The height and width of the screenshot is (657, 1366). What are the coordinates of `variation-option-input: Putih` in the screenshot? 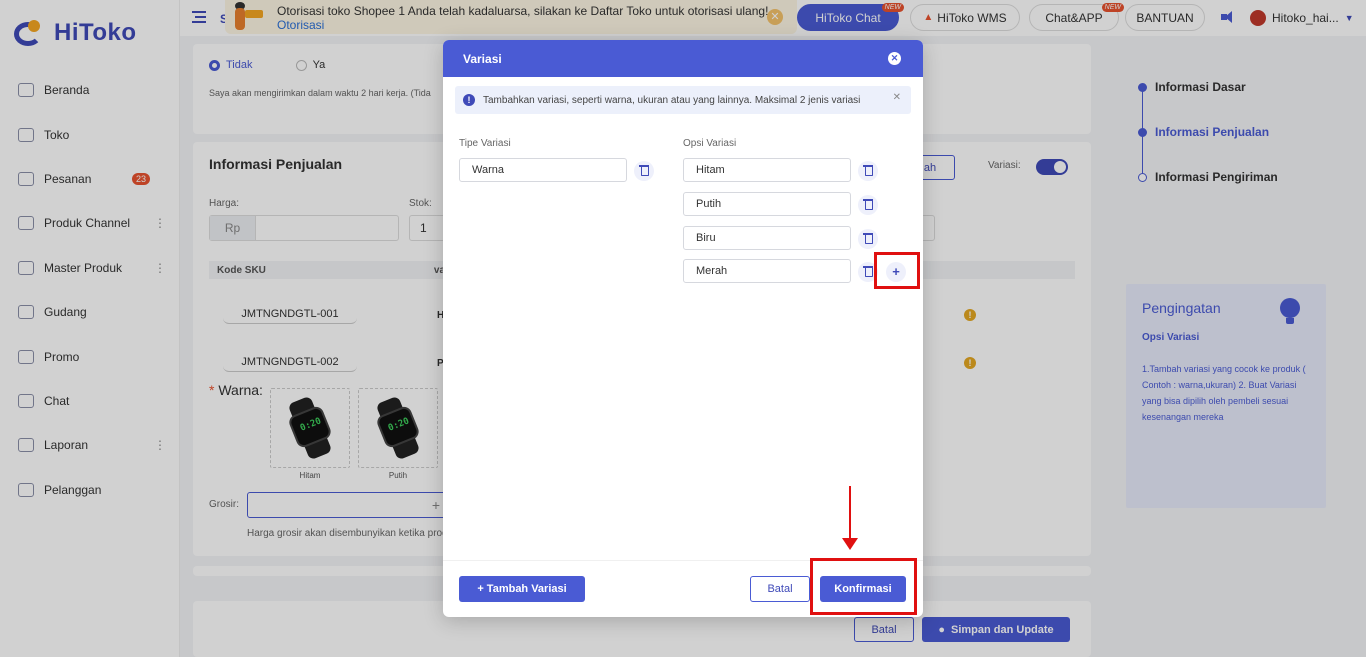 It's located at (767, 204).